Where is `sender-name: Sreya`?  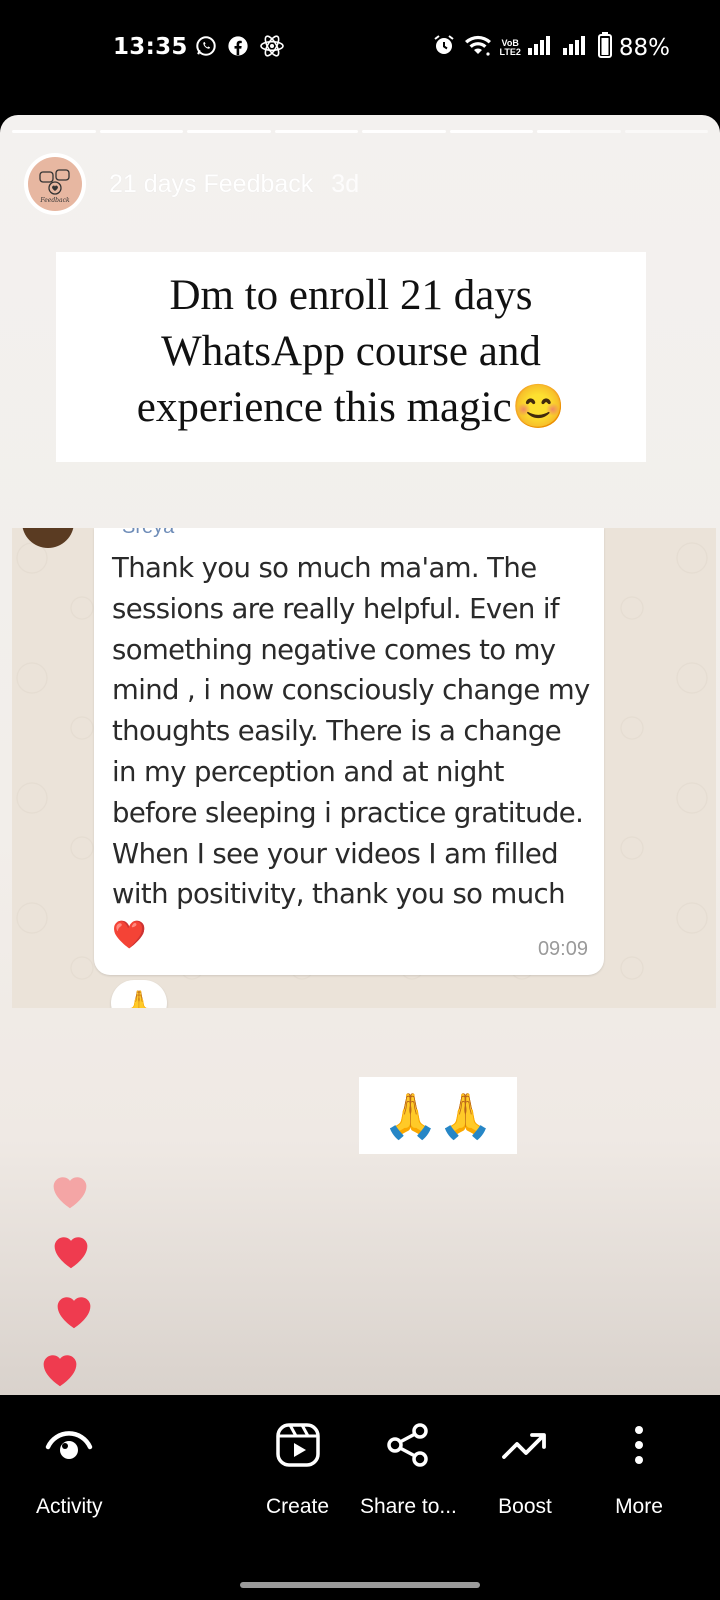
sender-name: Sreya is located at coordinates (148, 533).